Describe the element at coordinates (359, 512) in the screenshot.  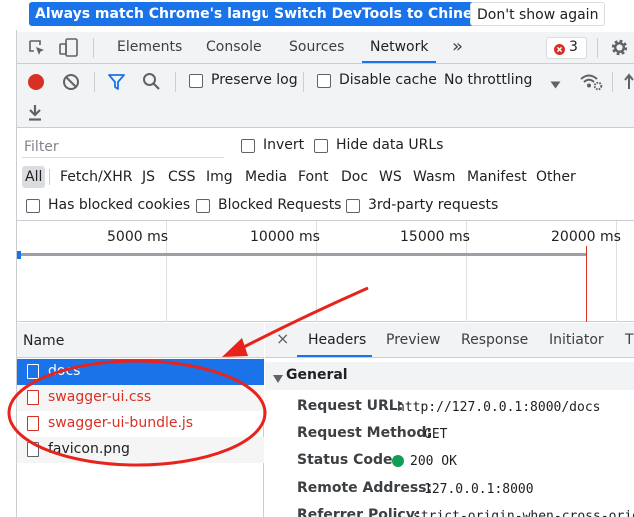
I see `referrer-policy-key: Referrer Policy:` at that location.